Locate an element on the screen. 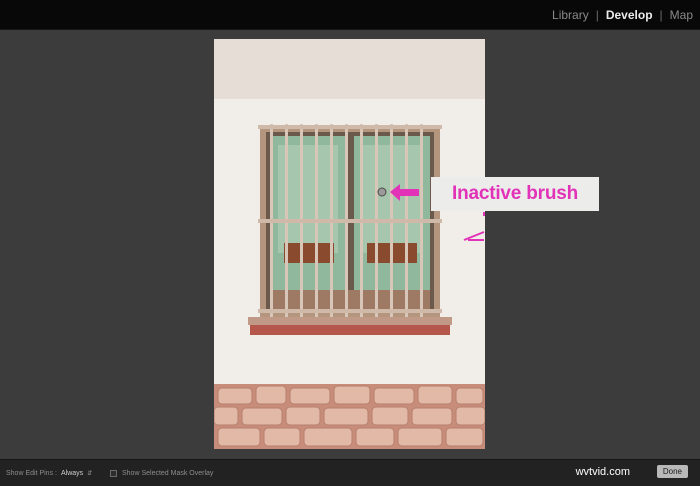  show-edit-pins-label: Show Edit Pins : is located at coordinates (31, 473).